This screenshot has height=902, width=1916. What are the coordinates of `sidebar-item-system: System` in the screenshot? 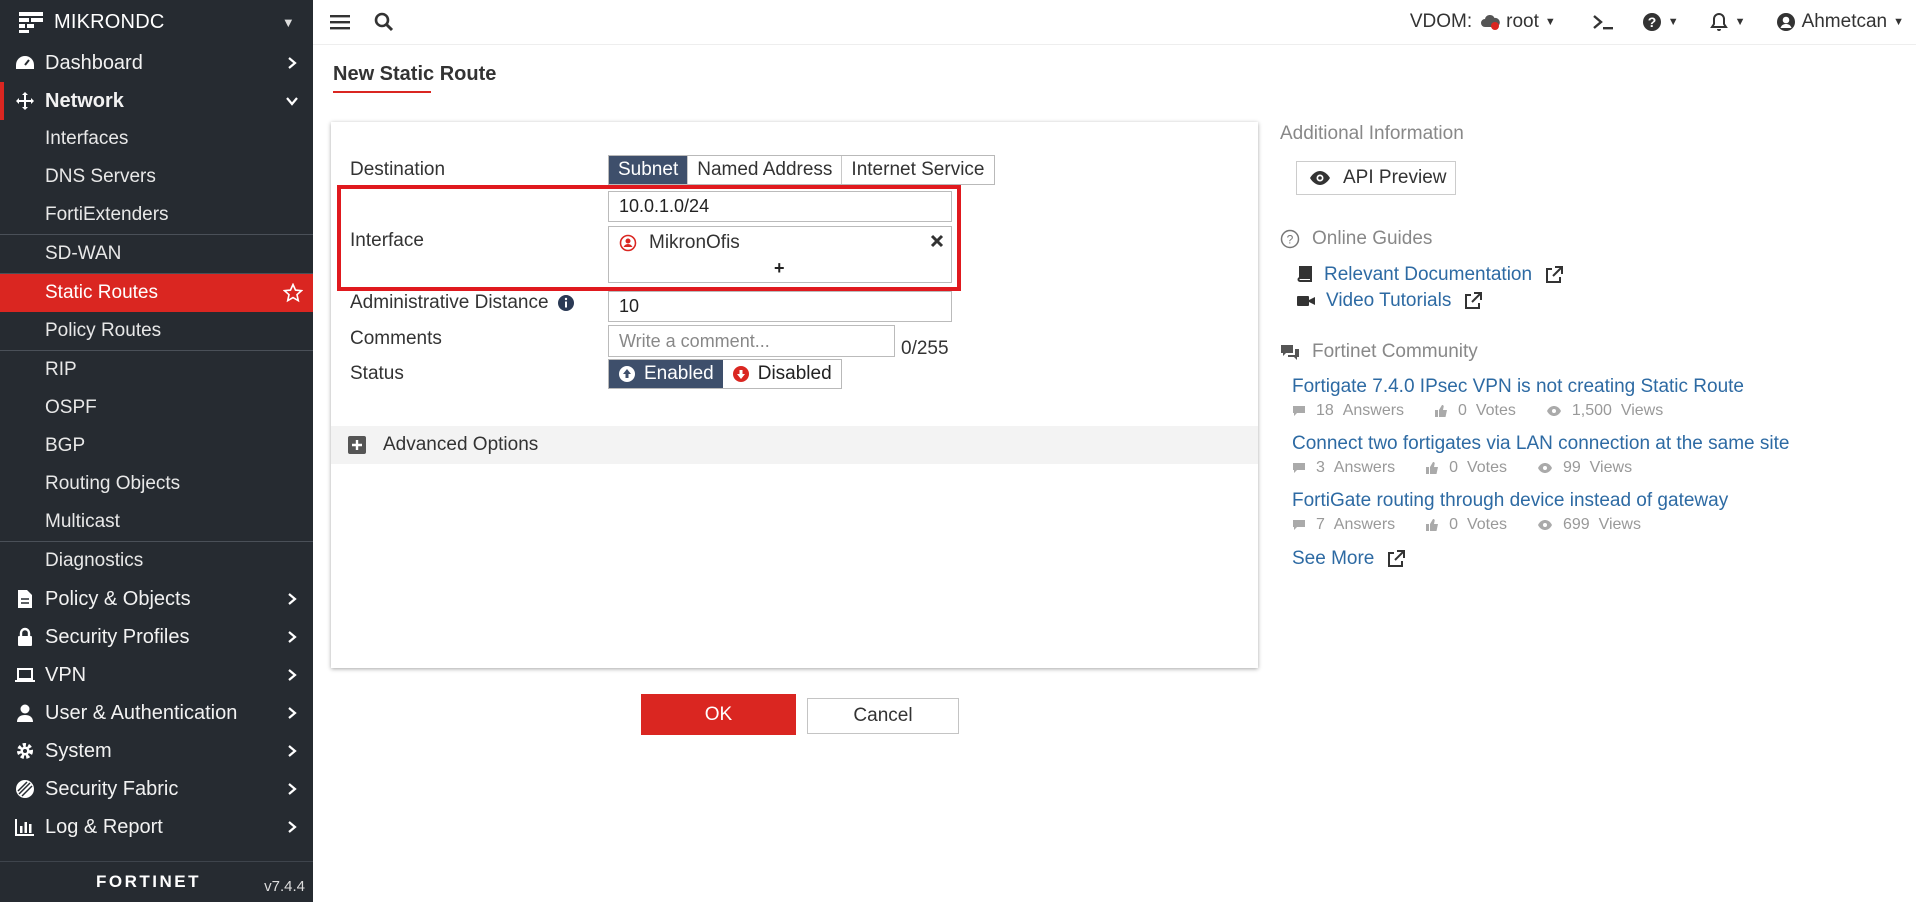 It's located at (156, 751).